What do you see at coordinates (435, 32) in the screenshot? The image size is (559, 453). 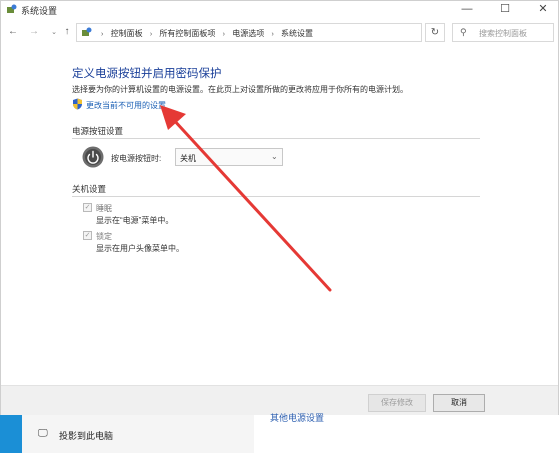 I see `refresh-button: ↻` at bounding box center [435, 32].